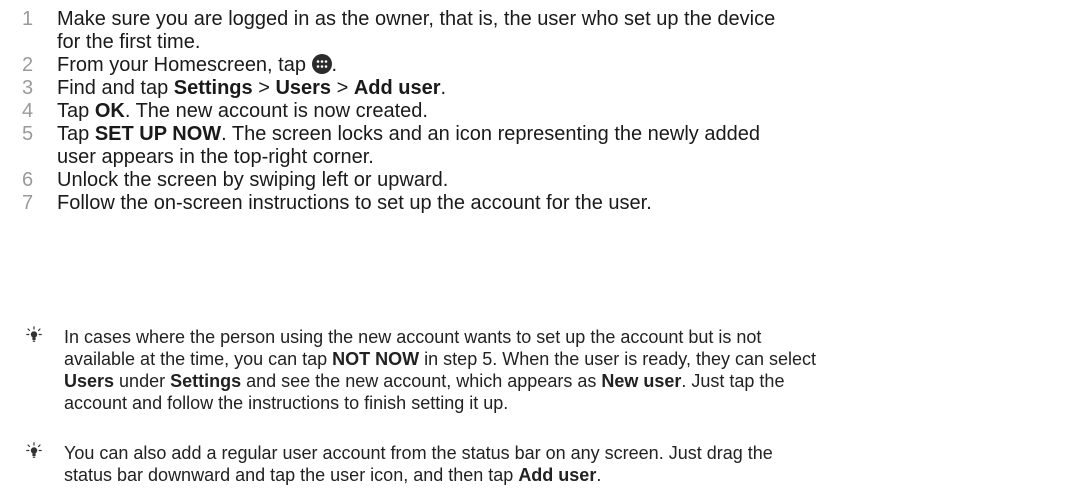  What do you see at coordinates (376, 359) in the screenshot?
I see `not-now-label: NOT NOW` at bounding box center [376, 359].